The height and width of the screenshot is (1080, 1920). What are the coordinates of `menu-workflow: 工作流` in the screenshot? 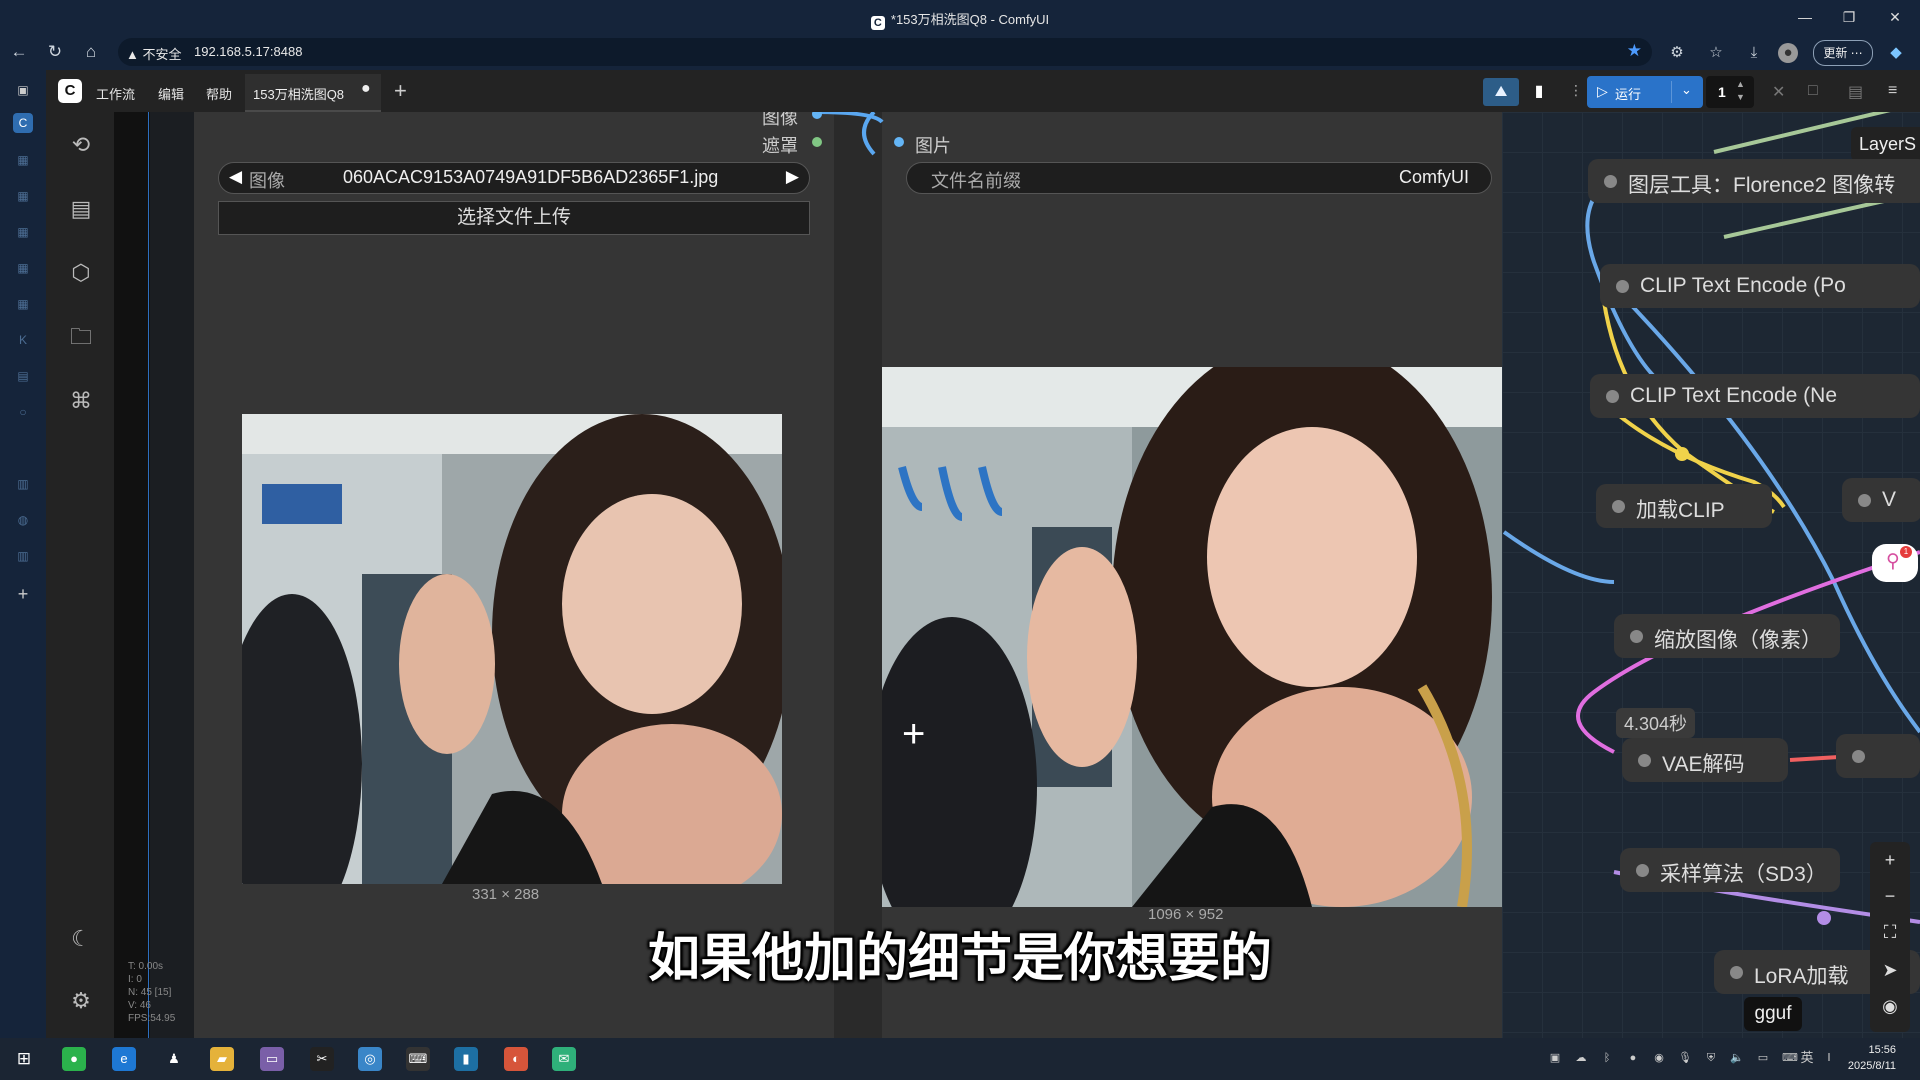 It's located at (115, 93).